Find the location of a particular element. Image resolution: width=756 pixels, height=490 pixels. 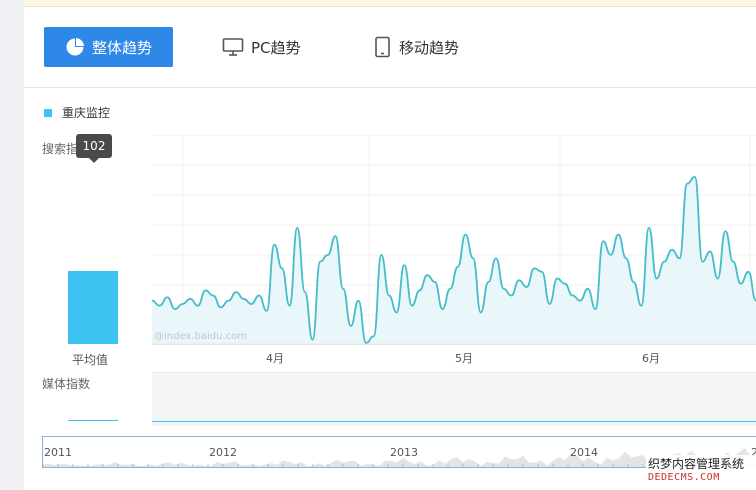

notice-strip is located at coordinates (390, 3).